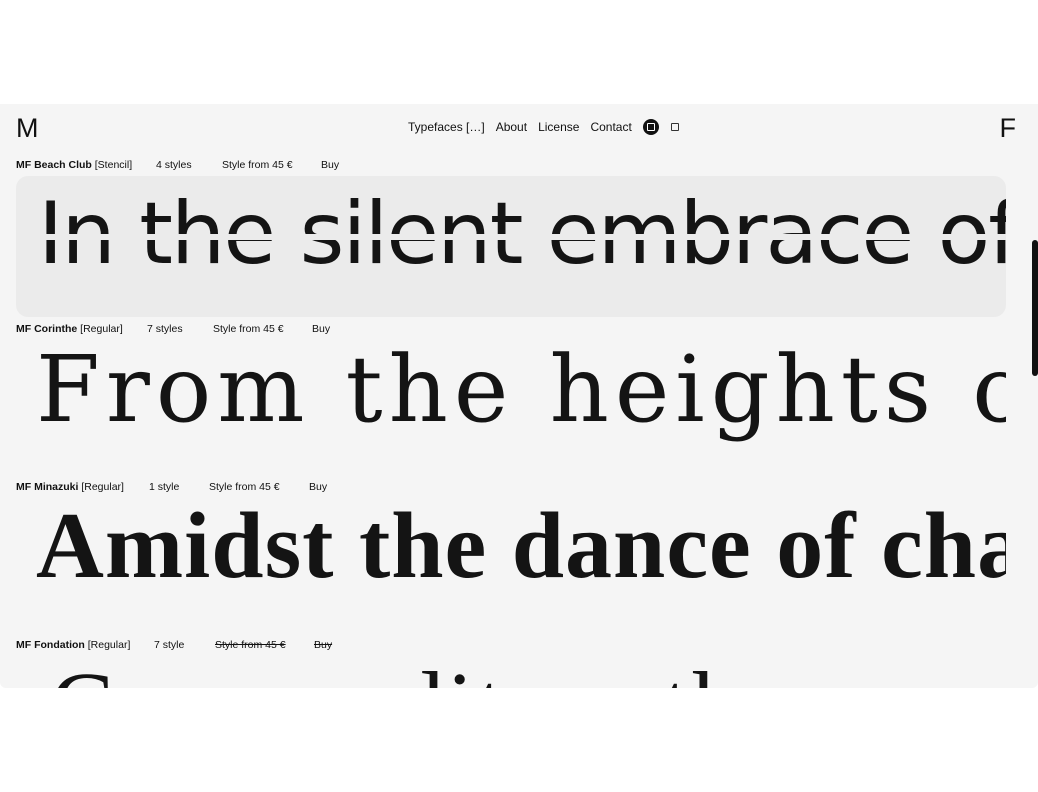 This screenshot has height=792, width=1038. What do you see at coordinates (165, 329) in the screenshot?
I see `typeface-style-count: 7 styles` at bounding box center [165, 329].